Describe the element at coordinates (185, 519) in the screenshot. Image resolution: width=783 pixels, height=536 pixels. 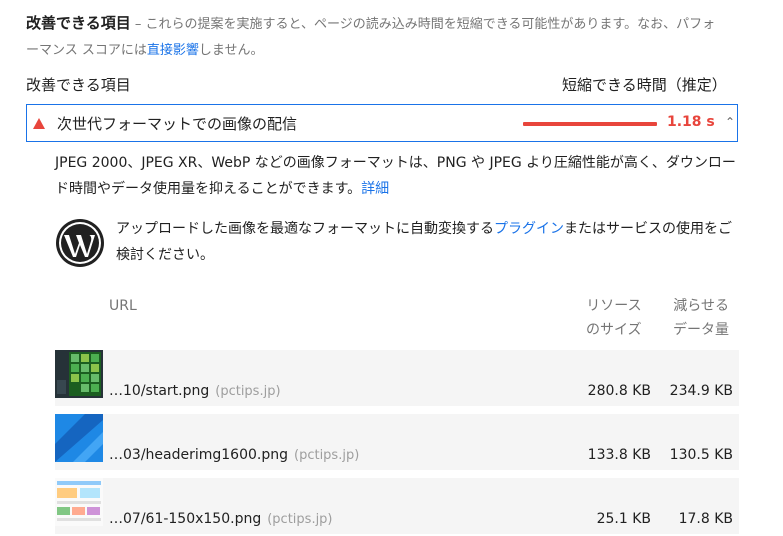
I see `file-name: …07/61-150x150.png` at that location.